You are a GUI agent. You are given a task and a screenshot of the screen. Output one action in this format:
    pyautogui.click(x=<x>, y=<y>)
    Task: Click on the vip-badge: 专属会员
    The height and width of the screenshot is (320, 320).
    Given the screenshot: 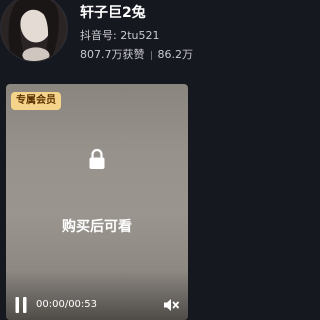 What is the action you would take?
    pyautogui.click(x=36, y=101)
    